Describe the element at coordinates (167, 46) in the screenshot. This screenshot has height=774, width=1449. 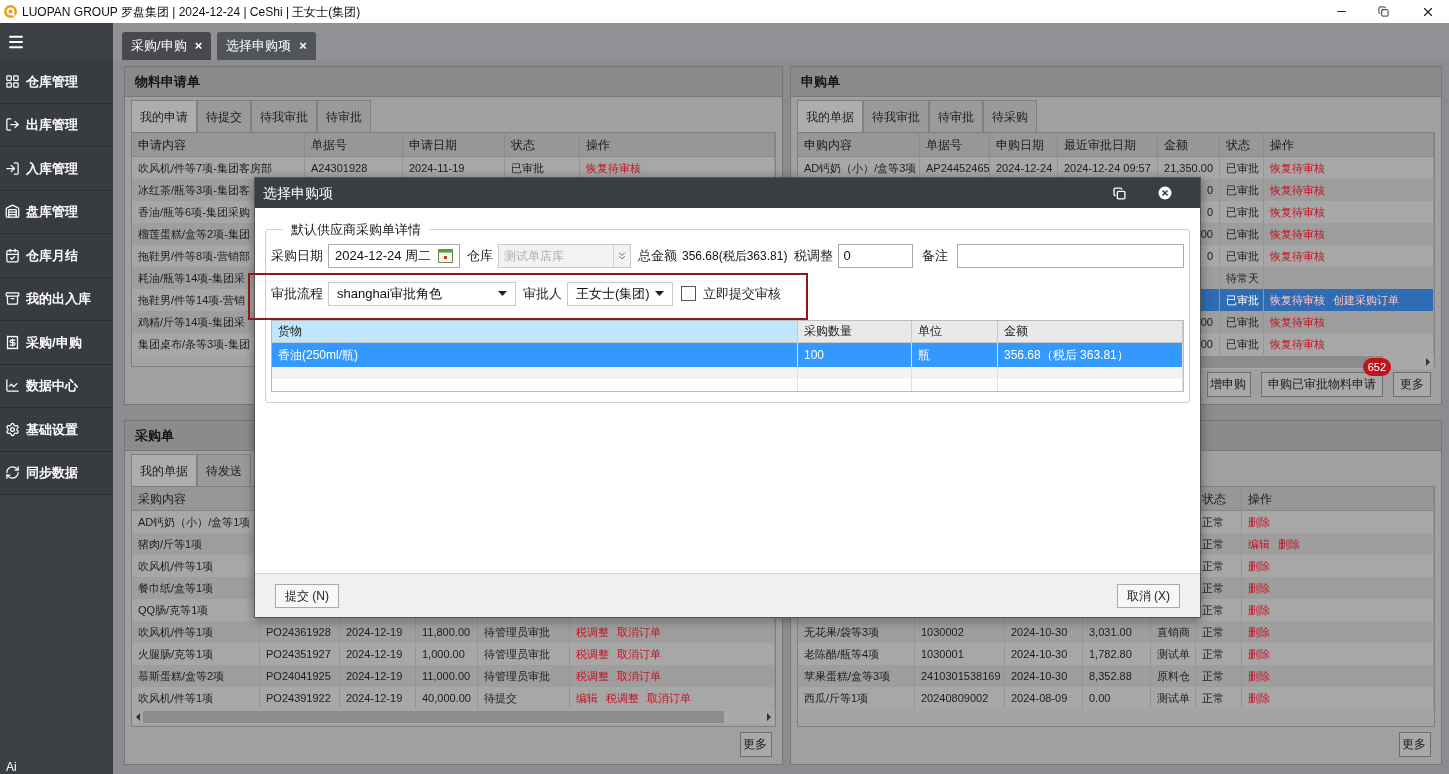
I see `page-tab: 采购/申购 ×` at that location.